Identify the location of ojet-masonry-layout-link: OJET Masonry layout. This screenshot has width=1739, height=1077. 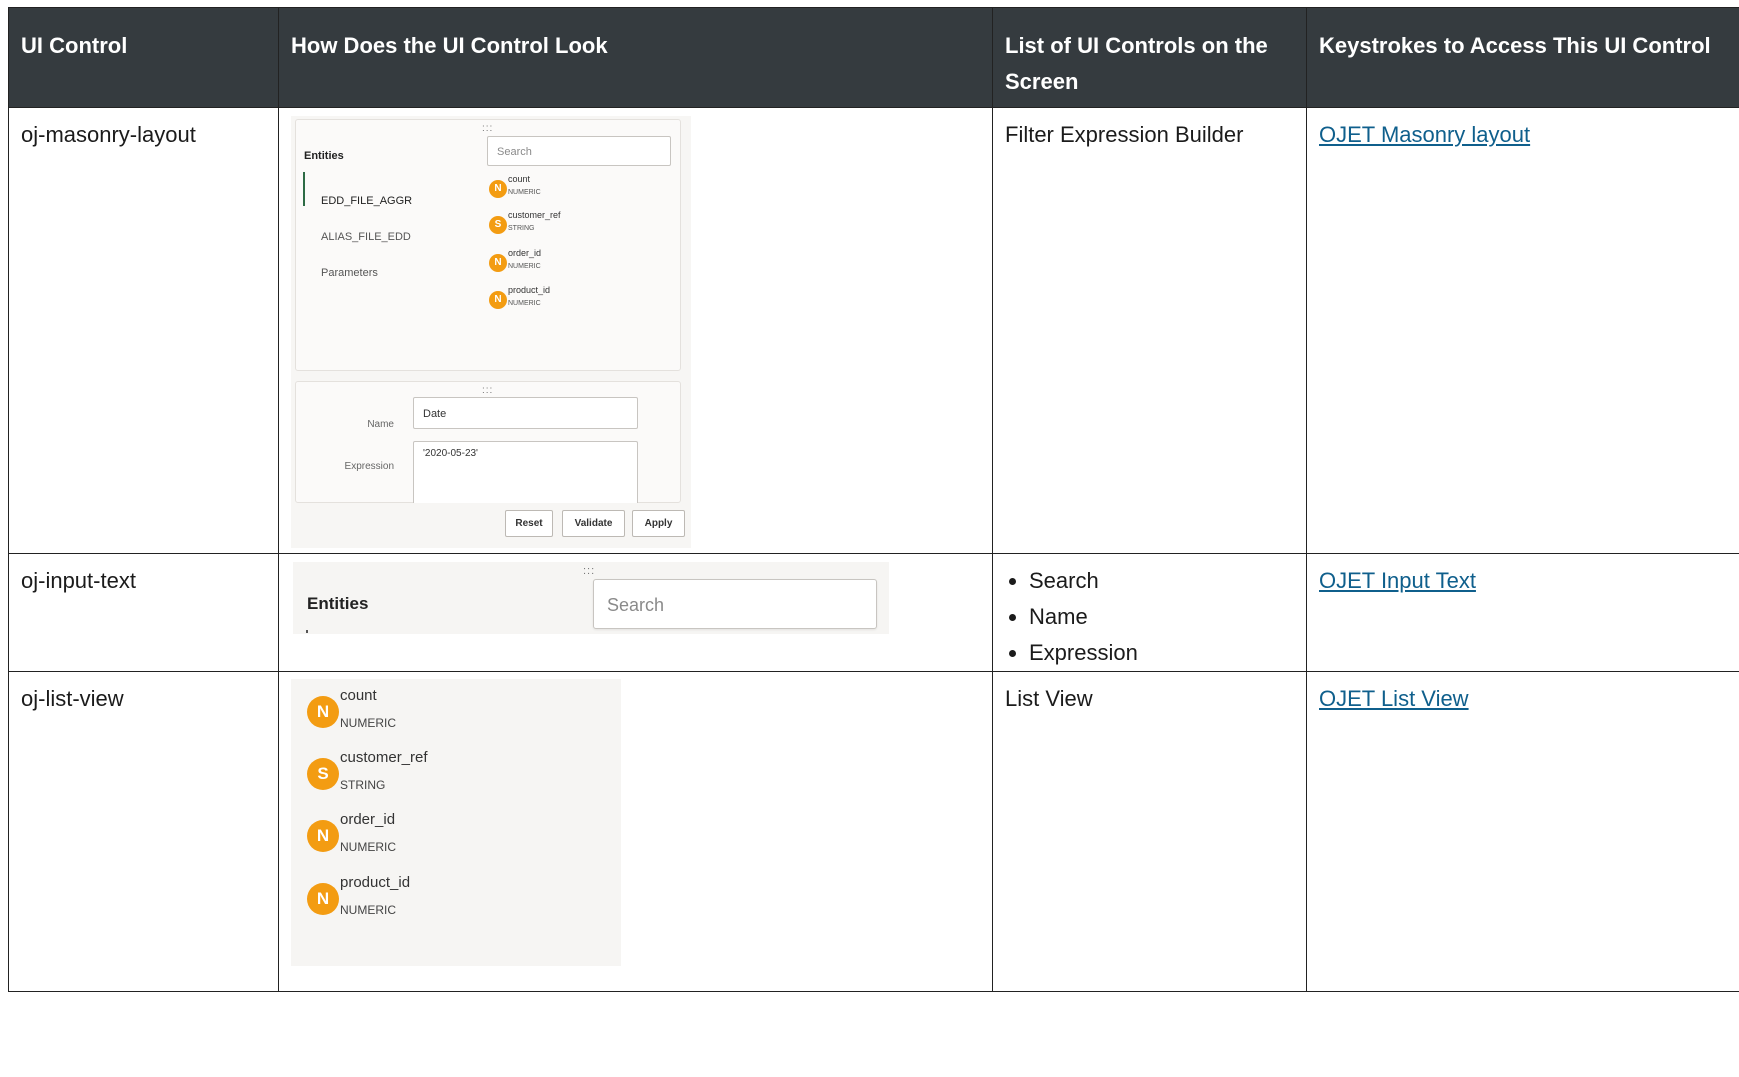
(1424, 134).